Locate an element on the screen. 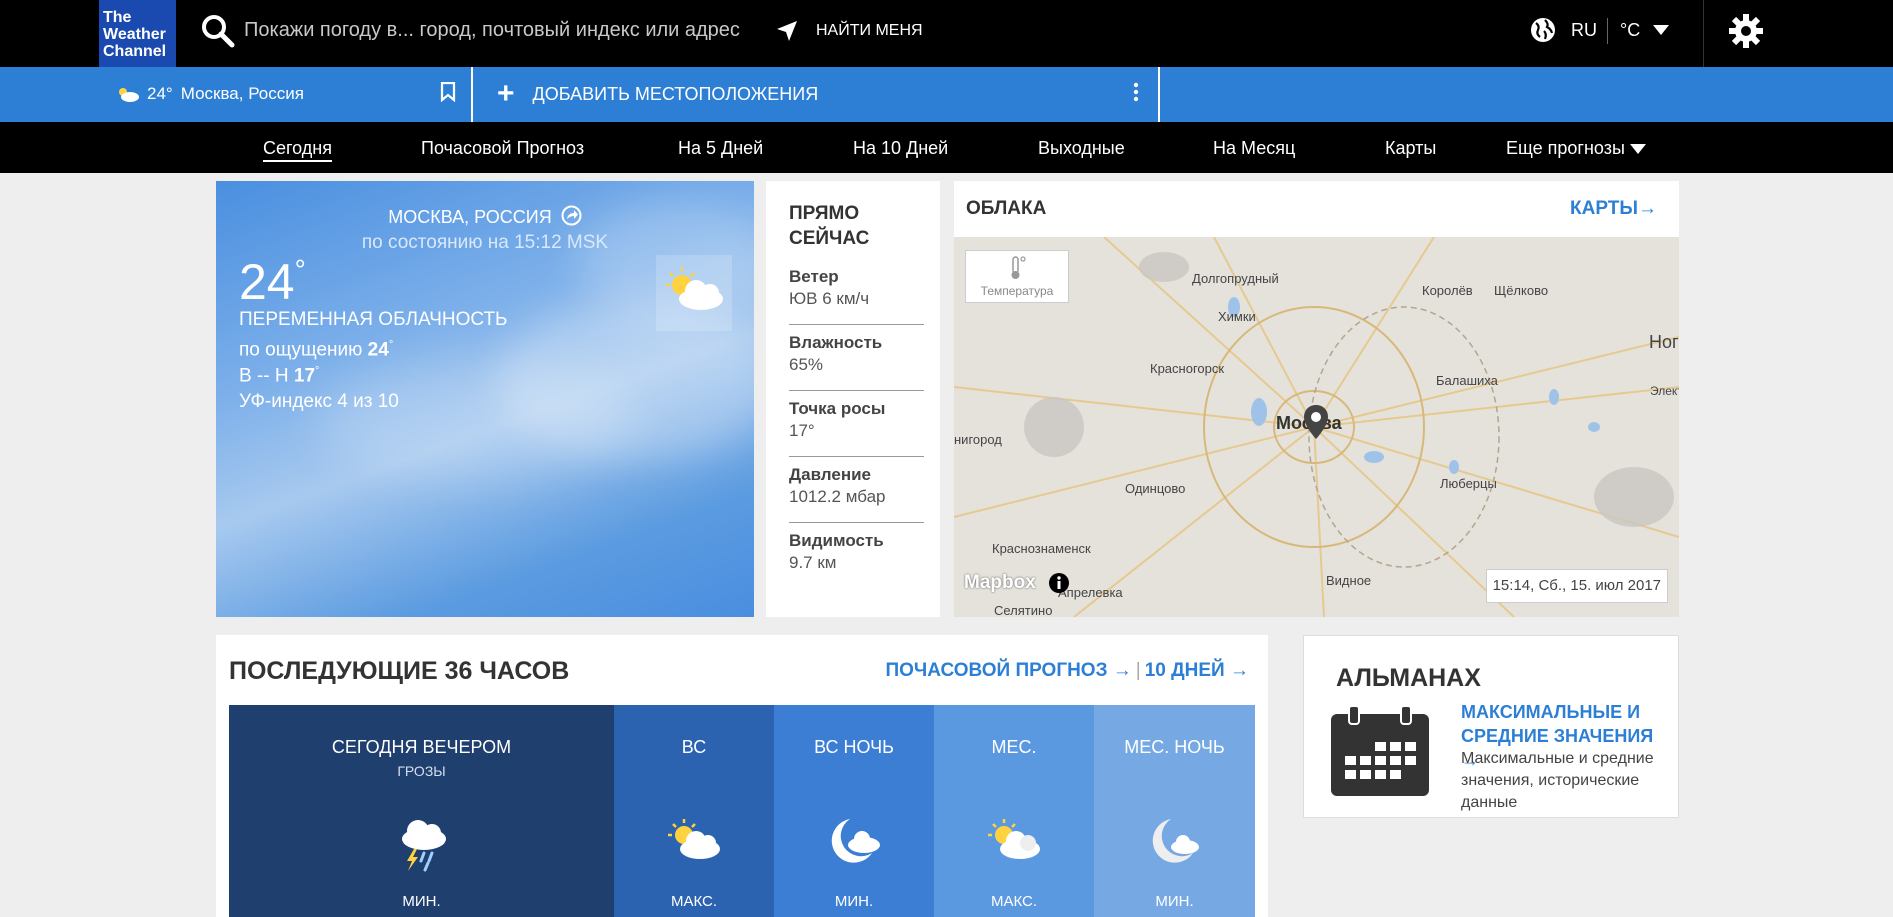  top-bar-divider is located at coordinates (1703, 33).